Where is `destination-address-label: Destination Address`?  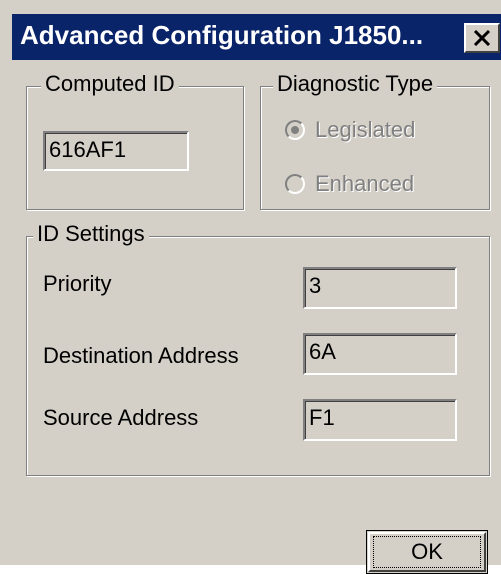
destination-address-label: Destination Address is located at coordinates (141, 355).